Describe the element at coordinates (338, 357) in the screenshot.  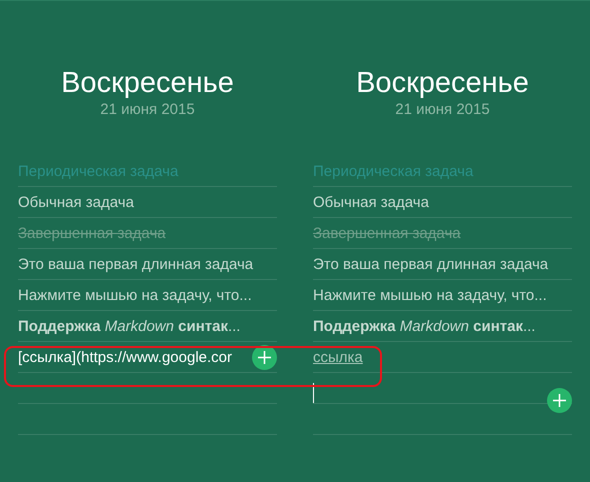
I see `task-link: ссылка` at that location.